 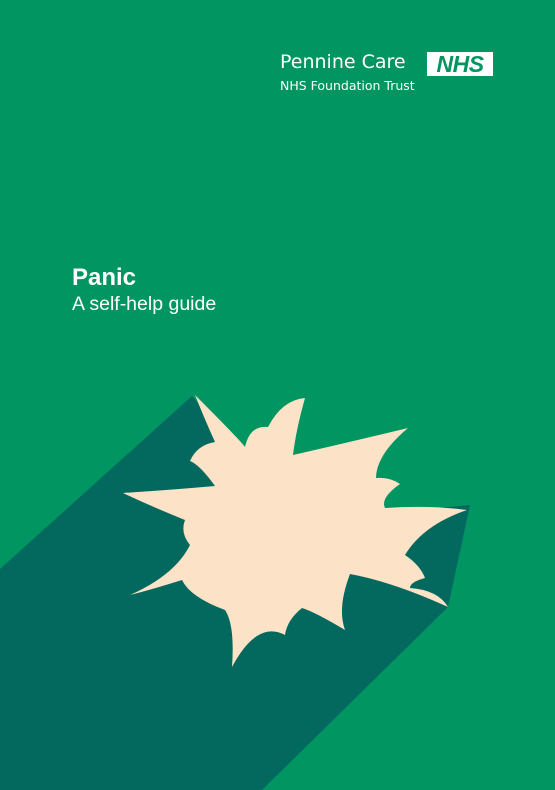 I want to click on nhs-badge-text: NHS, so click(x=460, y=64).